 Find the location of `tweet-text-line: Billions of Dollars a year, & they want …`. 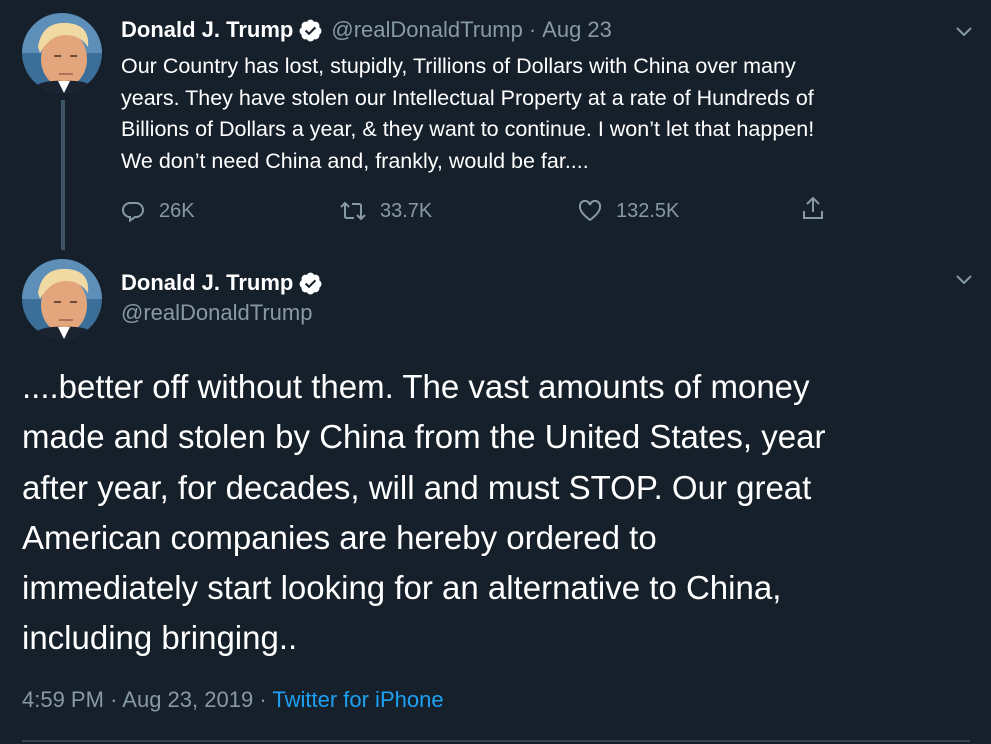

tweet-text-line: Billions of Dollars a year, & they want … is located at coordinates (468, 129).